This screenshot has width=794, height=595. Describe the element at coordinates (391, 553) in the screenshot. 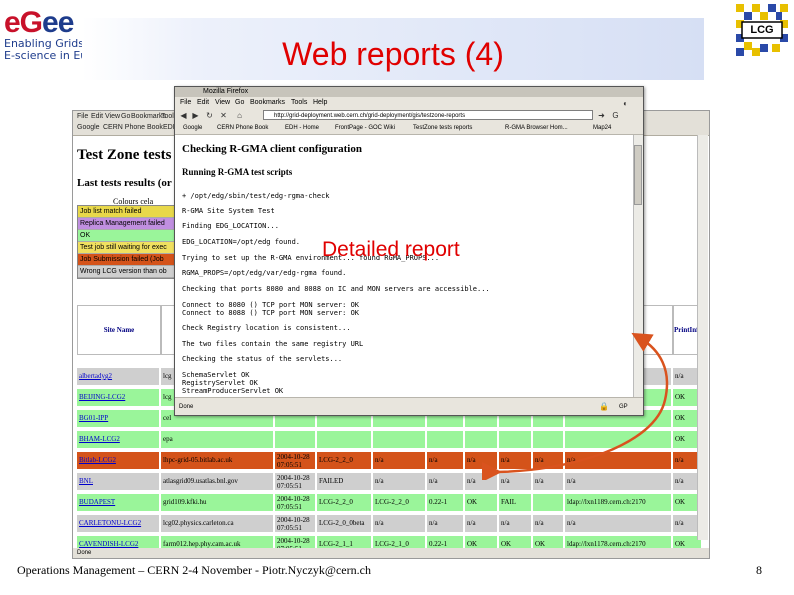

I see `bg-statusbar: Done` at that location.